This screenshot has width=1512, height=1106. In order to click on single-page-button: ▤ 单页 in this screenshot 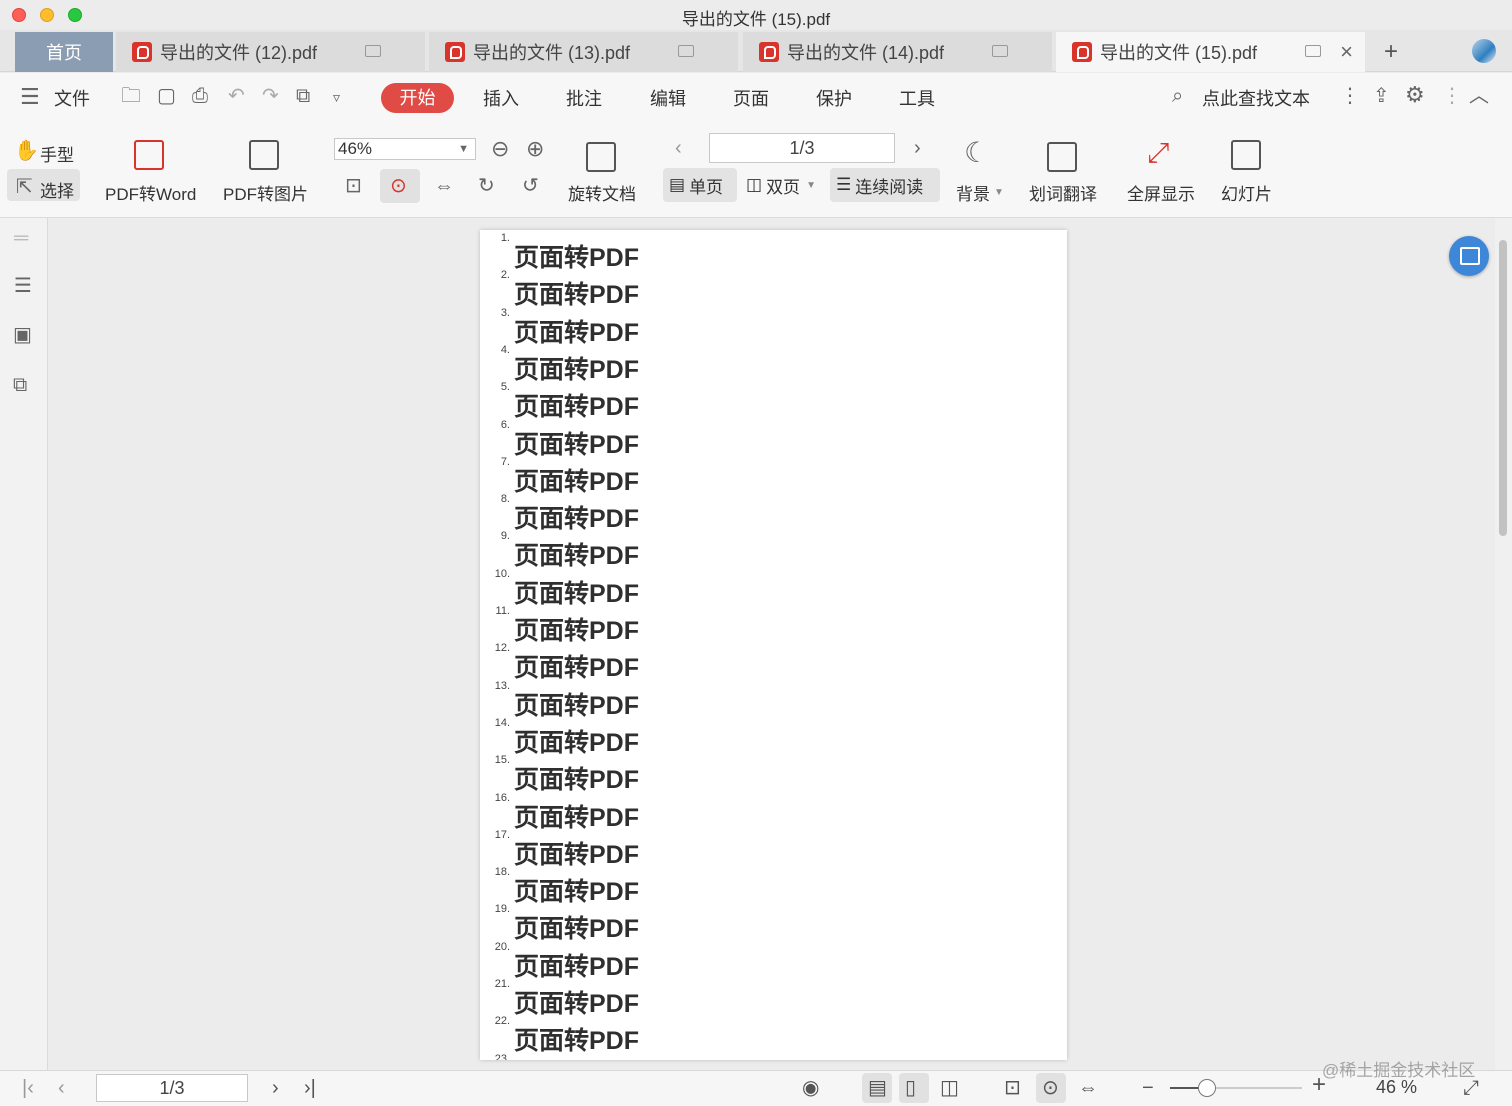, I will do `click(700, 185)`.